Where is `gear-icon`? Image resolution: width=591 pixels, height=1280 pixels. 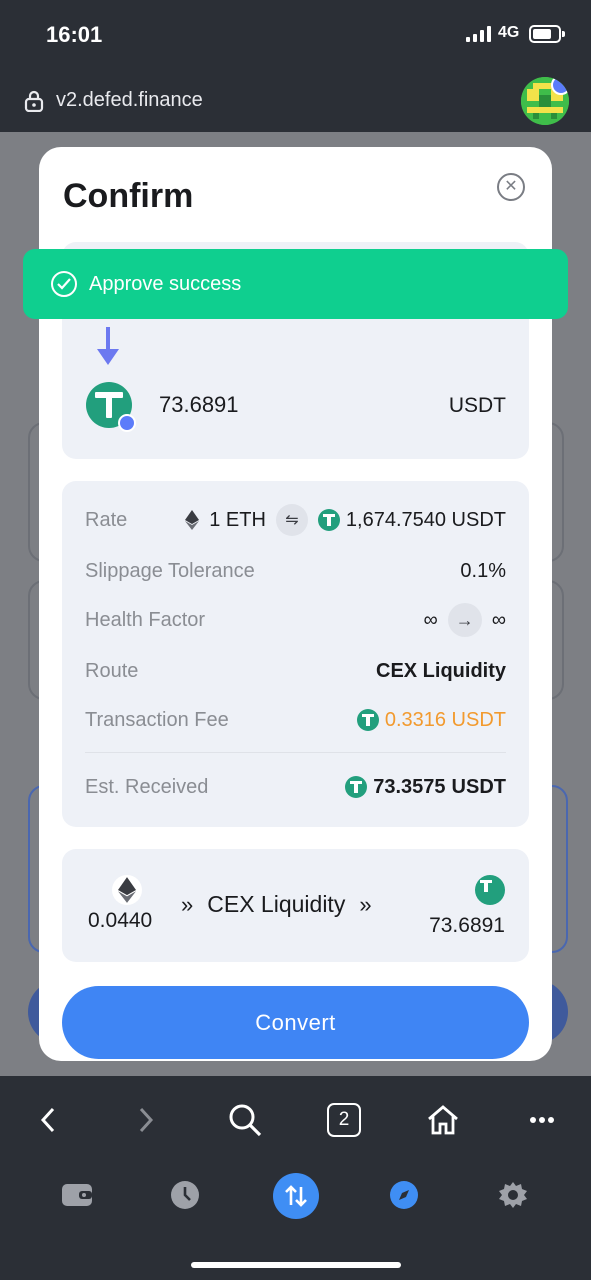
gear-icon is located at coordinates (513, 1195).